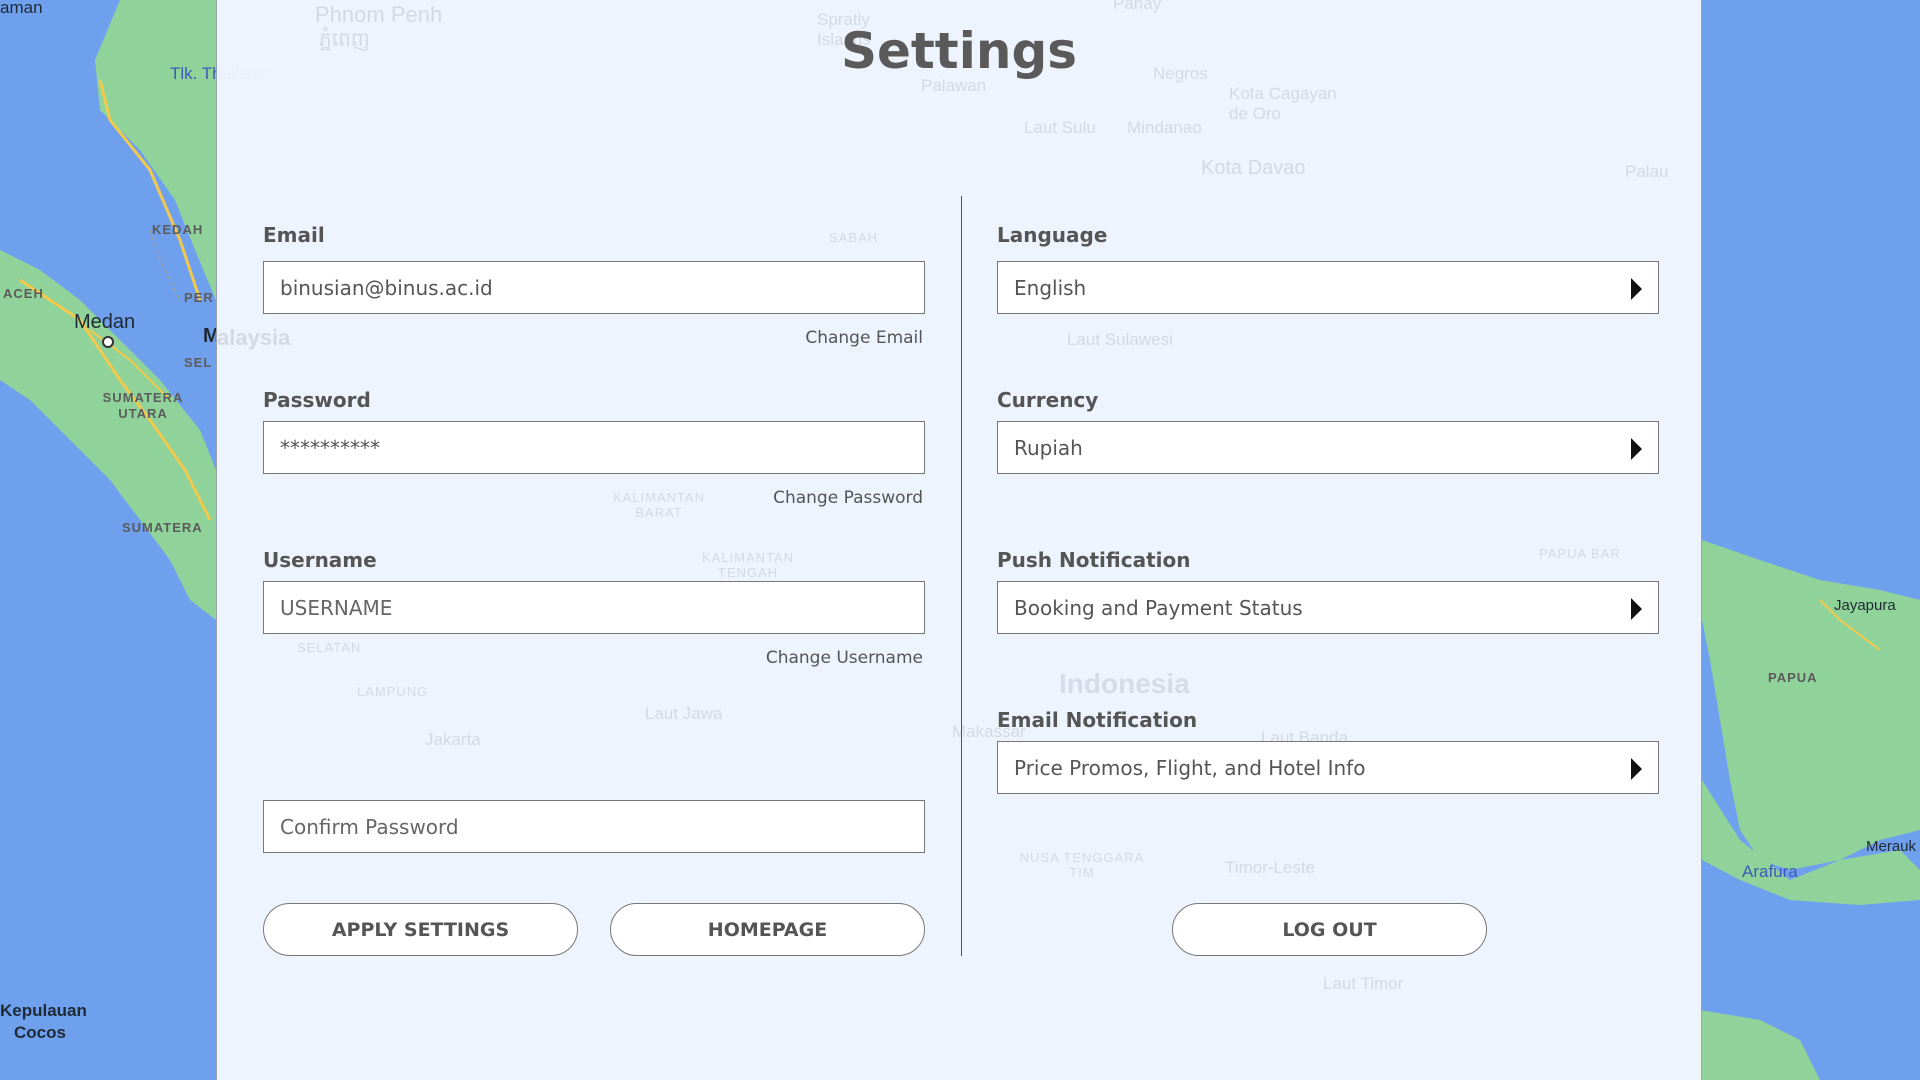  I want to click on email-notification-value: Price Promos, Flight, and Hotel Info, so click(1190, 768).